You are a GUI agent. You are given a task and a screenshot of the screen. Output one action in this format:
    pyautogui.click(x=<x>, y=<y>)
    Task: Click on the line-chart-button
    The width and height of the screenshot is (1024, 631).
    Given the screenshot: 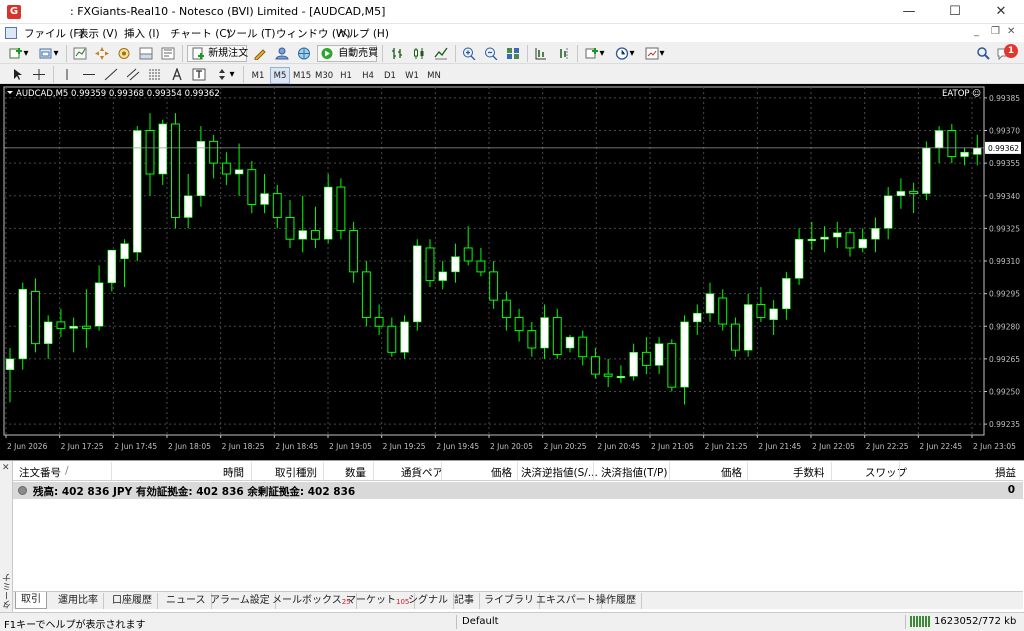 What is the action you would take?
    pyautogui.click(x=441, y=53)
    